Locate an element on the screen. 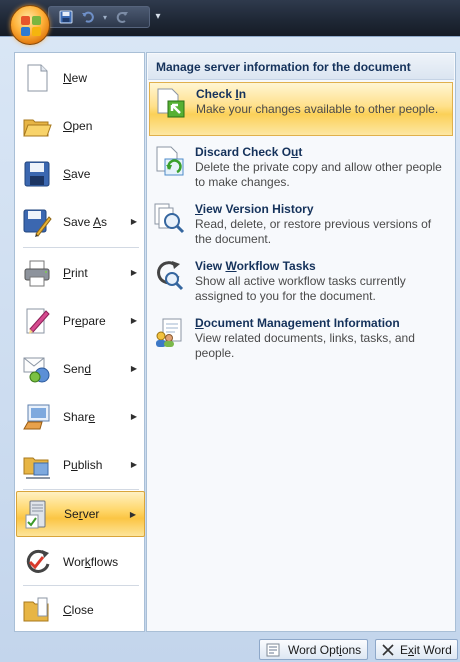  menu-item-new: New is located at coordinates (80, 78).